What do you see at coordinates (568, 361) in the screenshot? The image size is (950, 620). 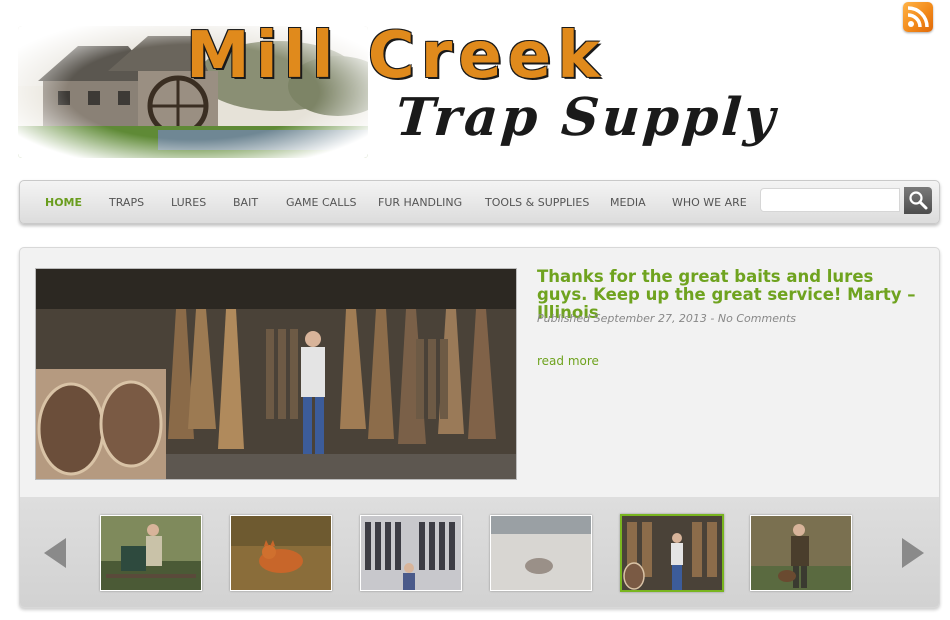 I see `read-more-link: read more` at bounding box center [568, 361].